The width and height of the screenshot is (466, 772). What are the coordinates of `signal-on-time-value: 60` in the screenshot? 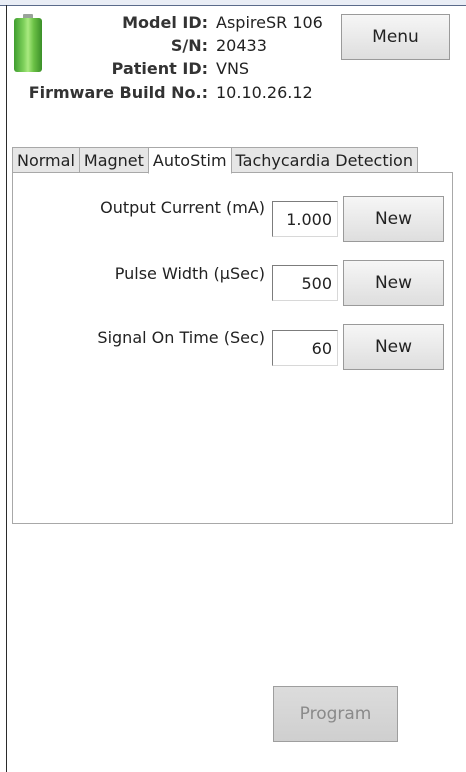 It's located at (305, 348).